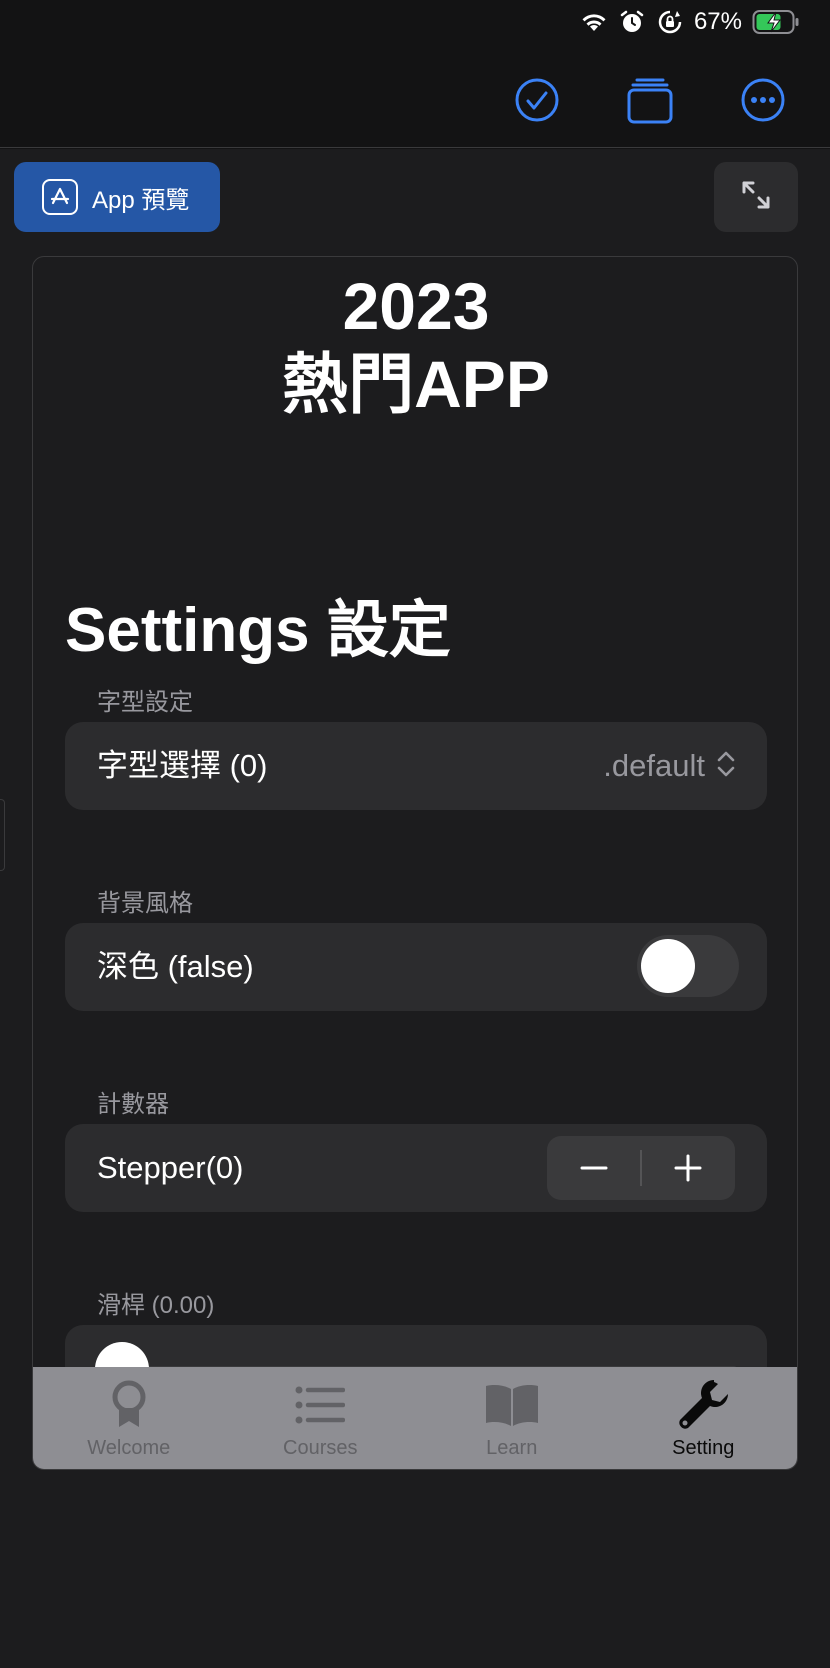 Image resolution: width=830 pixels, height=1668 pixels. I want to click on list-icon, so click(320, 1405).